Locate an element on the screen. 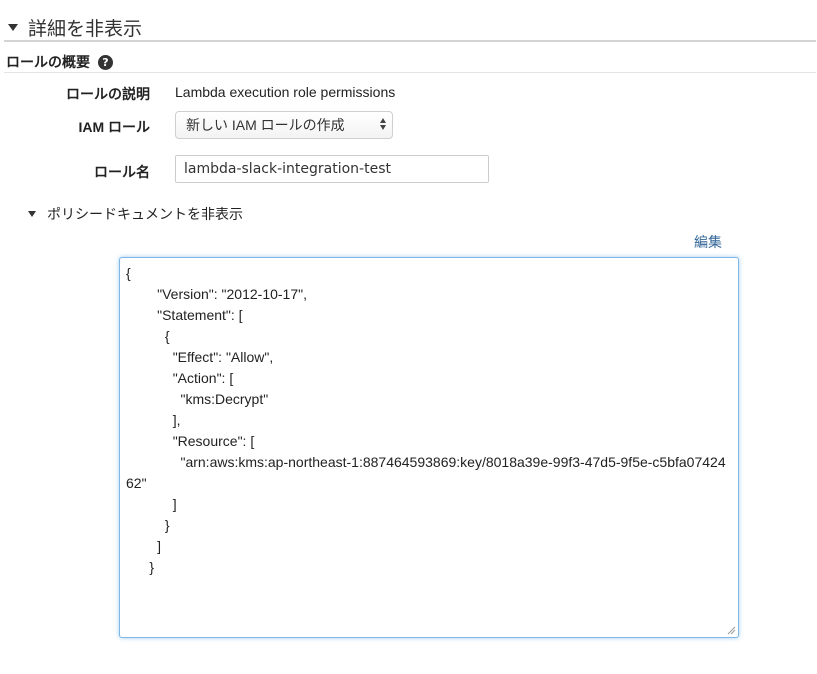 The image size is (817, 674). iam-role-select: 新しい IAM ロールの作成 is located at coordinates (284, 125).